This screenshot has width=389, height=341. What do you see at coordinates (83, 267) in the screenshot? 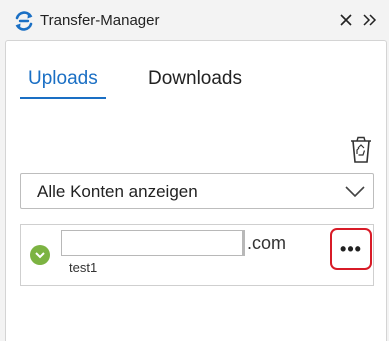
I see `account-name: test1` at bounding box center [83, 267].